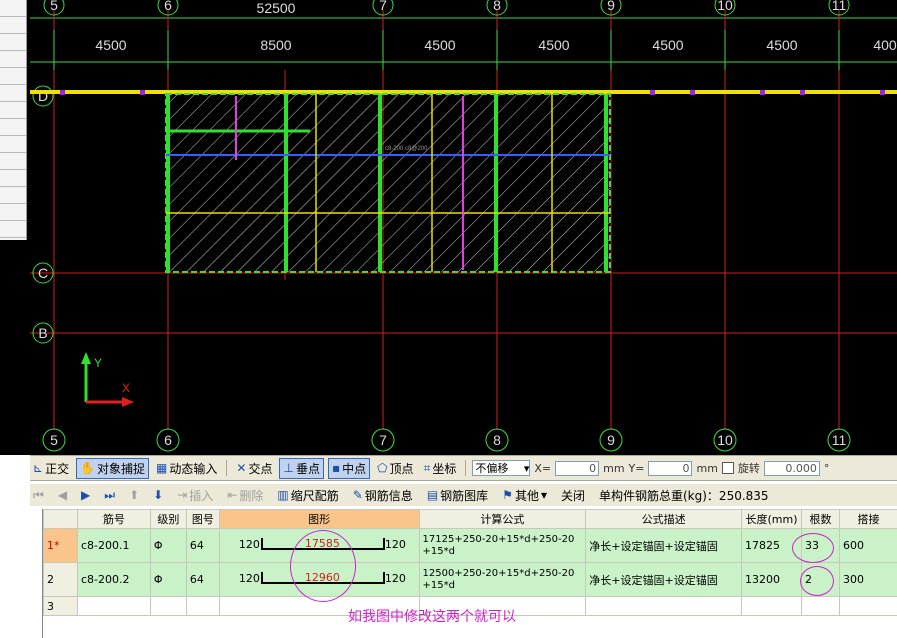 The height and width of the screenshot is (638, 897). Describe the element at coordinates (113, 606) in the screenshot. I see `bar-number-cell` at that location.